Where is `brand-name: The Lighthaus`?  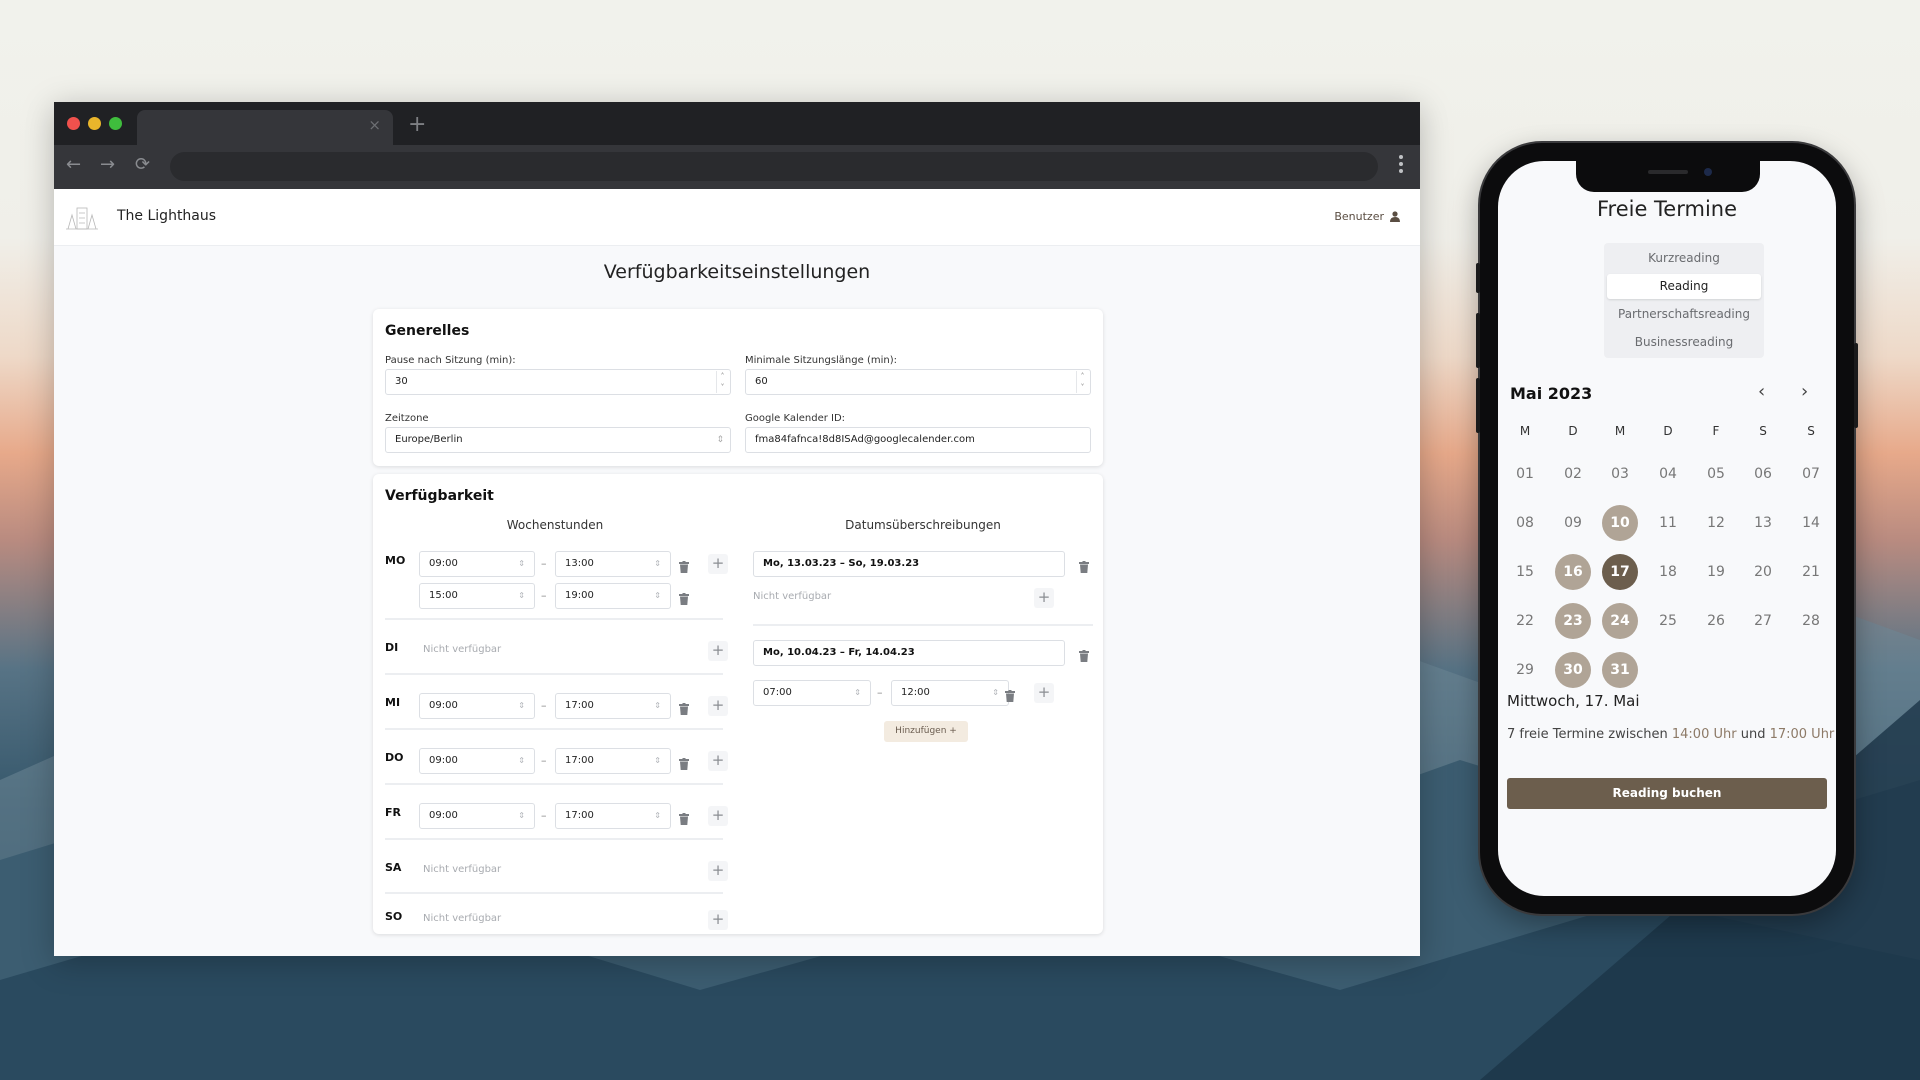
brand-name: The Lighthaus is located at coordinates (166, 216).